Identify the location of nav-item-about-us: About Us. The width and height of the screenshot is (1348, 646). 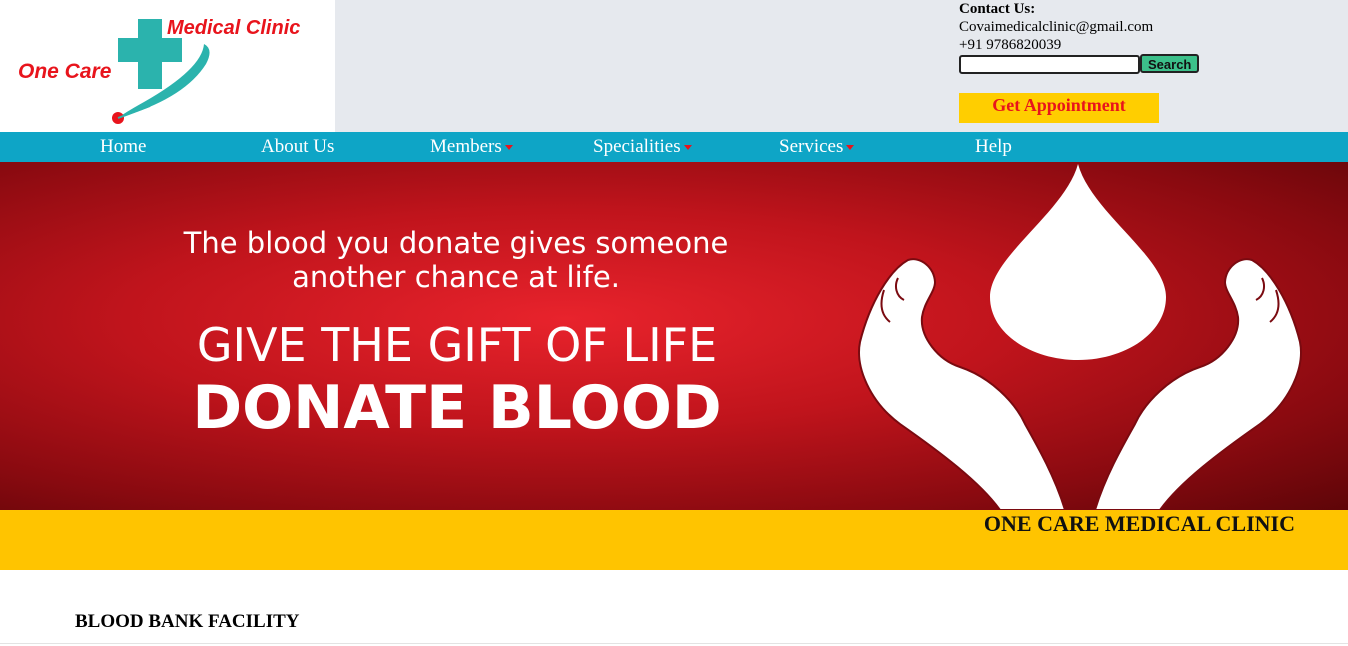
(297, 147).